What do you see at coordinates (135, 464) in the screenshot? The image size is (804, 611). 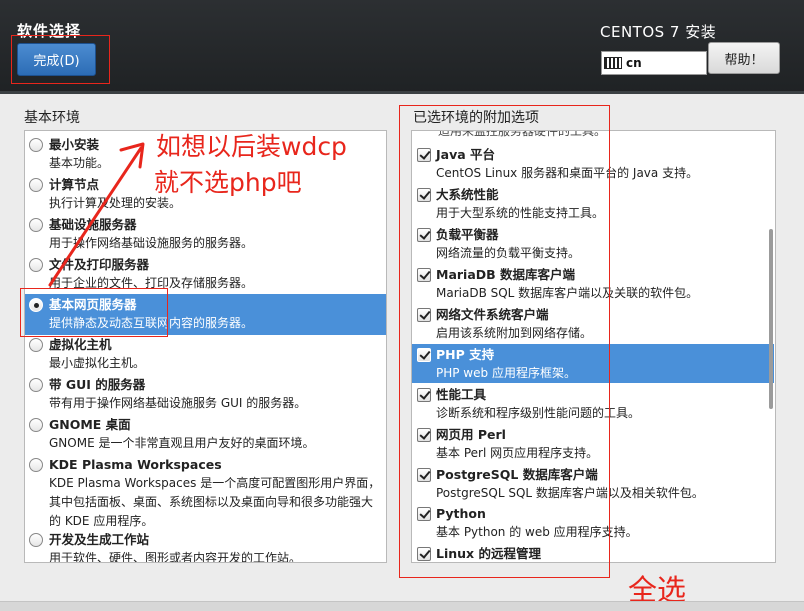 I see `env-option-title: KDE Plasma Workspaces` at bounding box center [135, 464].